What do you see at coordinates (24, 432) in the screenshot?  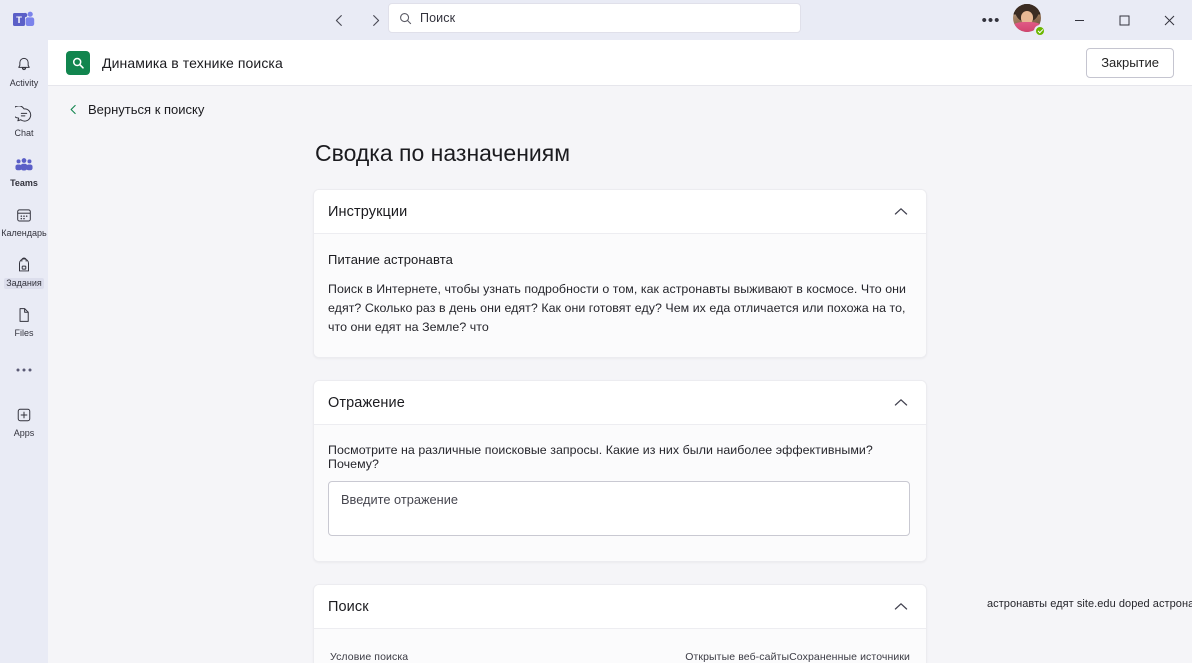 I see `sidebar-item-label: Apps` at bounding box center [24, 432].